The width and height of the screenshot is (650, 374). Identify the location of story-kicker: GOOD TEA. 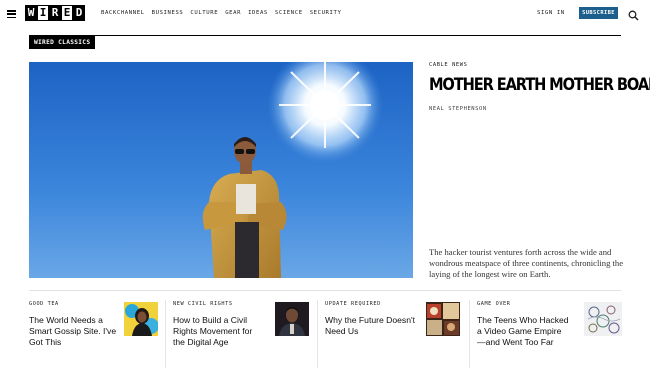
(44, 304).